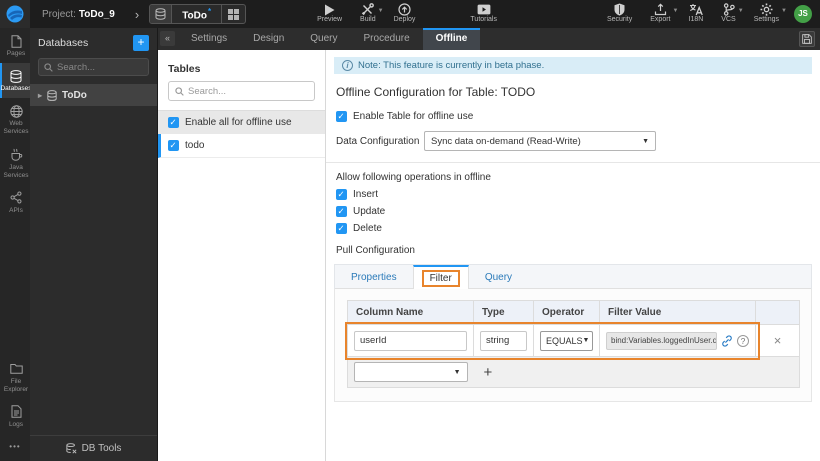  What do you see at coordinates (141, 43) in the screenshot?
I see `add-database-button: +` at bounding box center [141, 43].